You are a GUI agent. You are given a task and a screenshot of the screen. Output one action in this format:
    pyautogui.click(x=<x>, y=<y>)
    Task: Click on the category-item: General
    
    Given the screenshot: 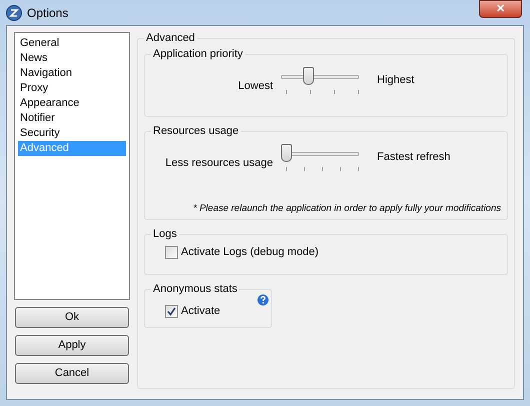 What is the action you would take?
    pyautogui.click(x=72, y=43)
    